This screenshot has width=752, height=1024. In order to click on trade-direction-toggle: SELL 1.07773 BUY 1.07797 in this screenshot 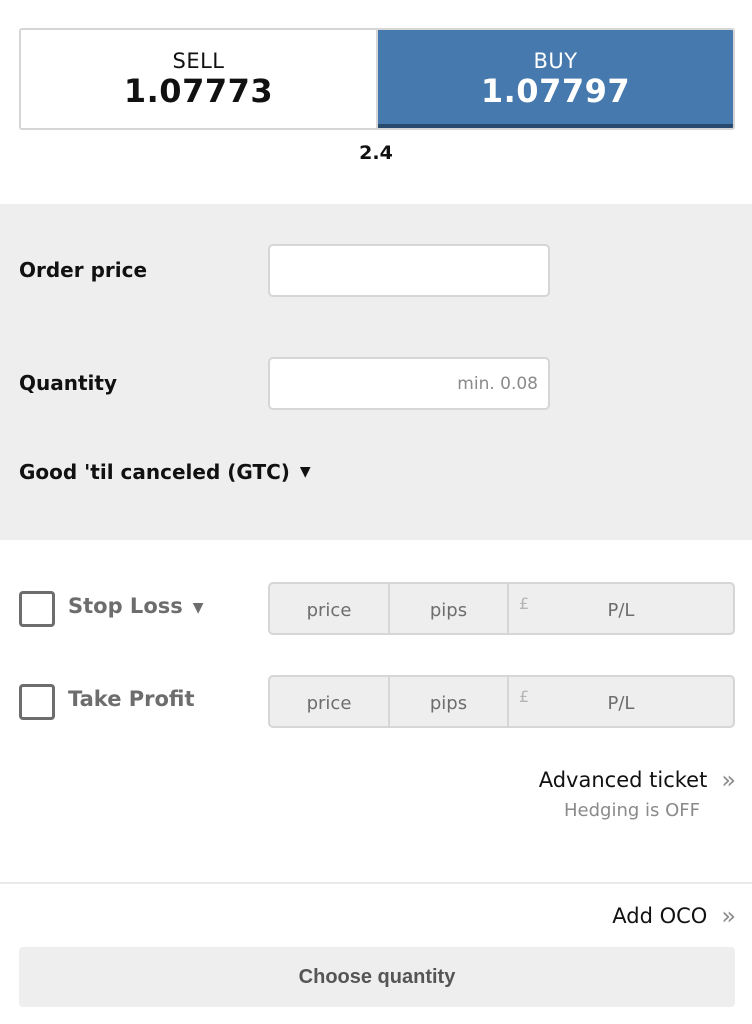, I will do `click(377, 79)`.